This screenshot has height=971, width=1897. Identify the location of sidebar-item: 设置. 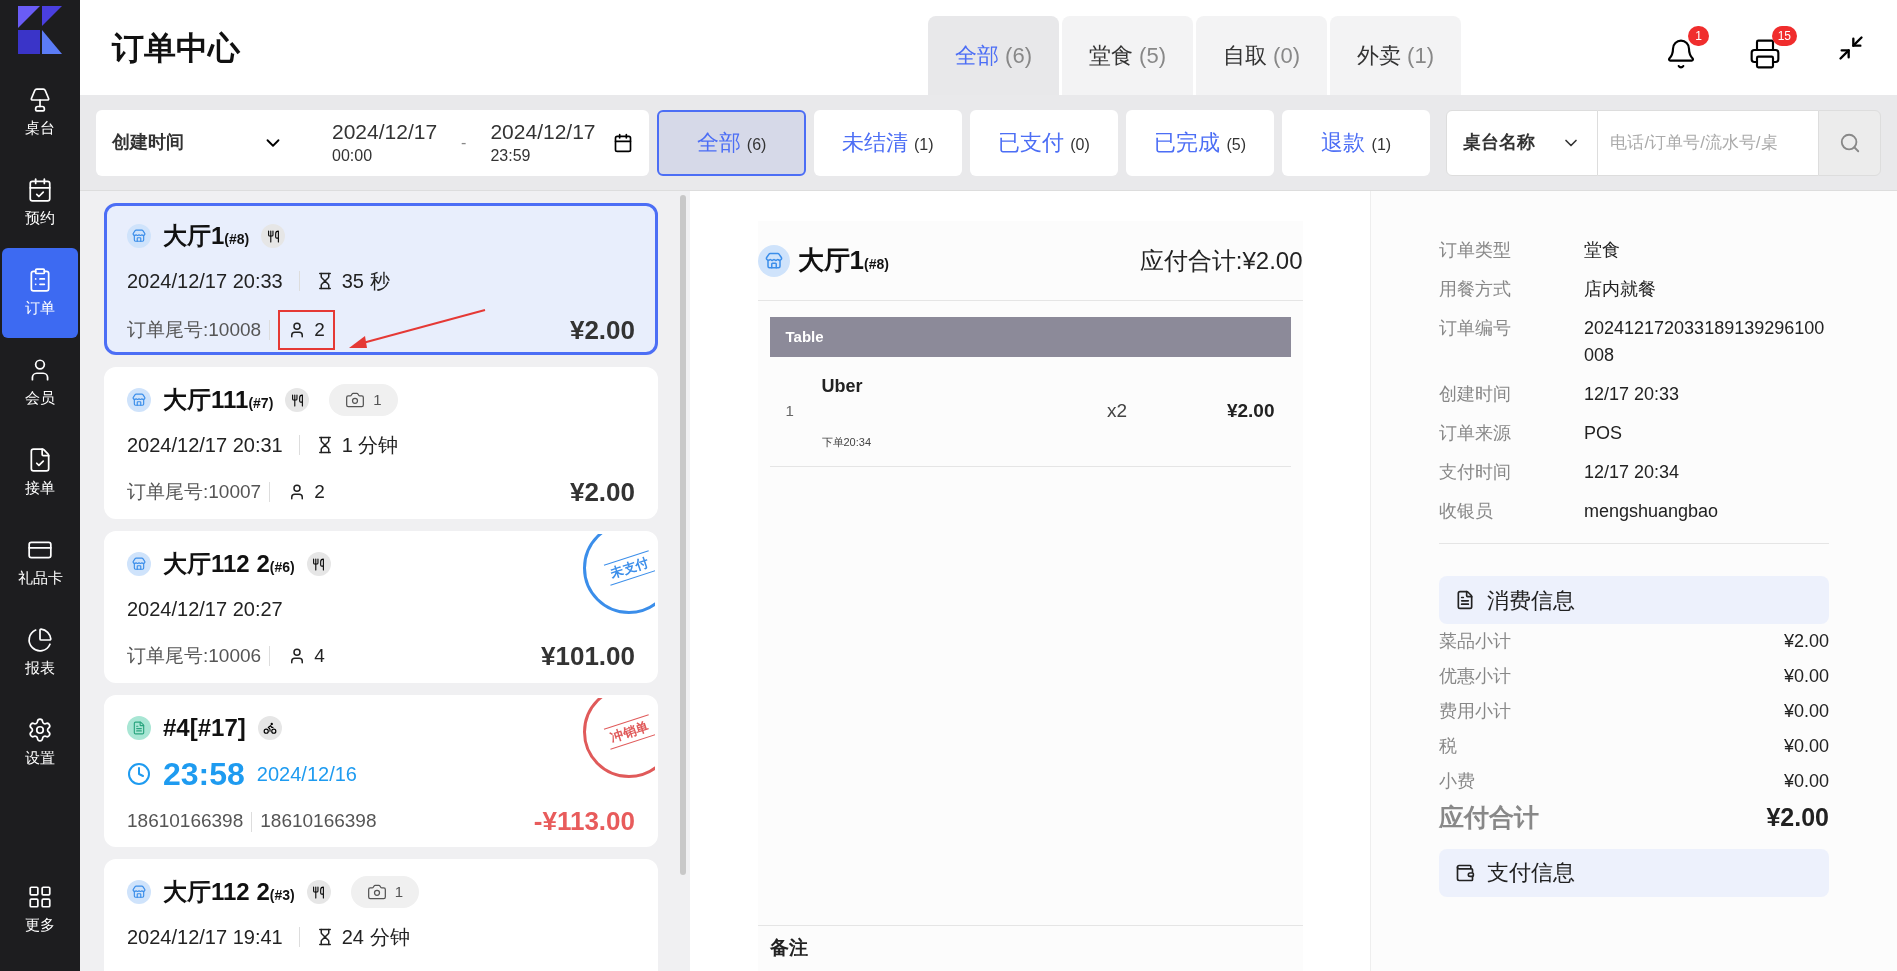
(40, 743).